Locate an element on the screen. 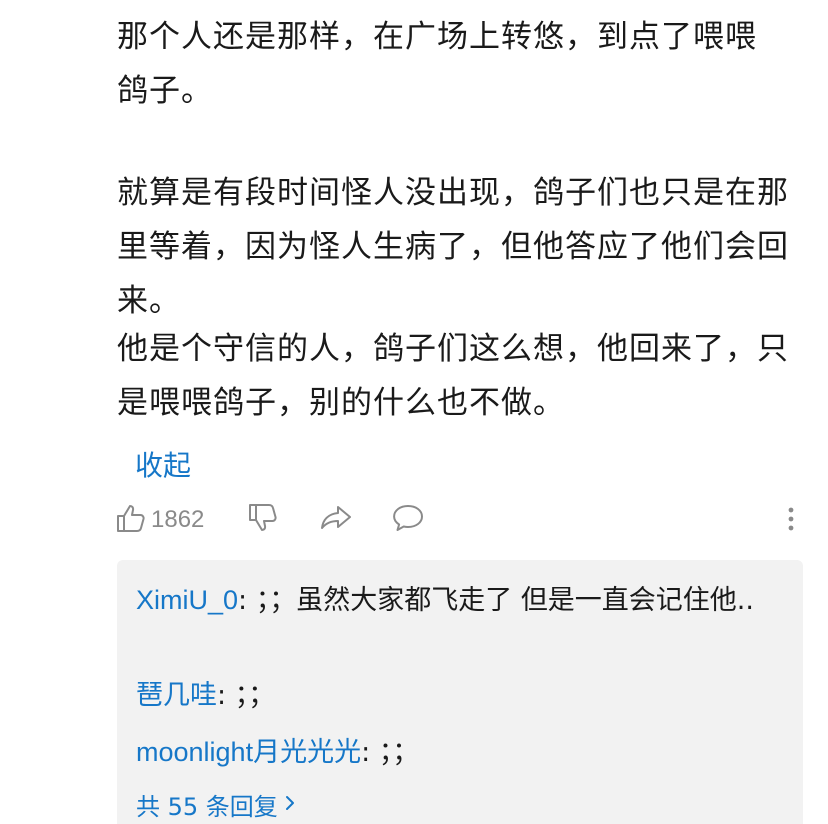  reply-count-label: 共 55 条回复 is located at coordinates (207, 807).